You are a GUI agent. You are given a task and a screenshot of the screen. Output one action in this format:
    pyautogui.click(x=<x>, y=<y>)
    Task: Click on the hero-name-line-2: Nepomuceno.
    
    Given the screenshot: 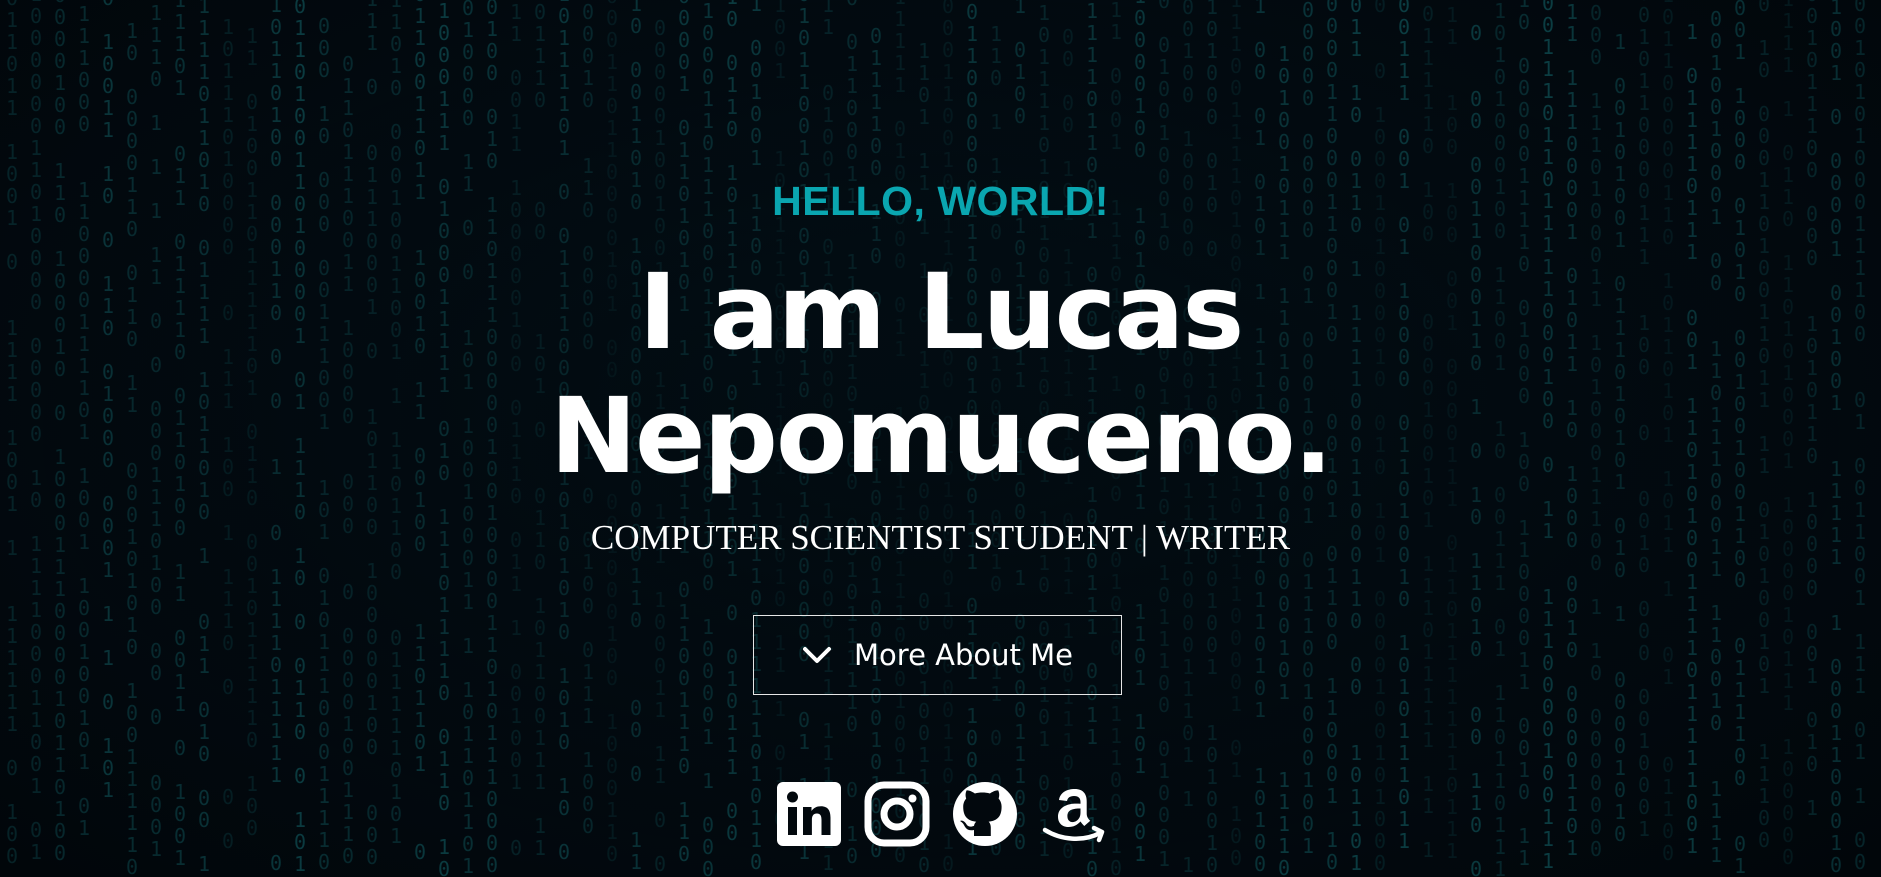 What is the action you would take?
    pyautogui.click(x=941, y=436)
    